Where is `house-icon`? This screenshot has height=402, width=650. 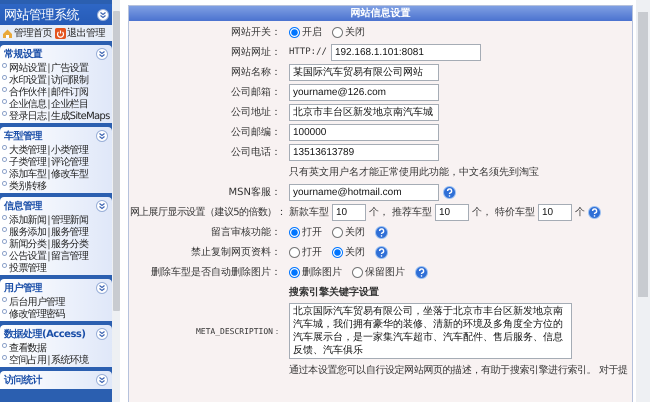
house-icon is located at coordinates (7, 33).